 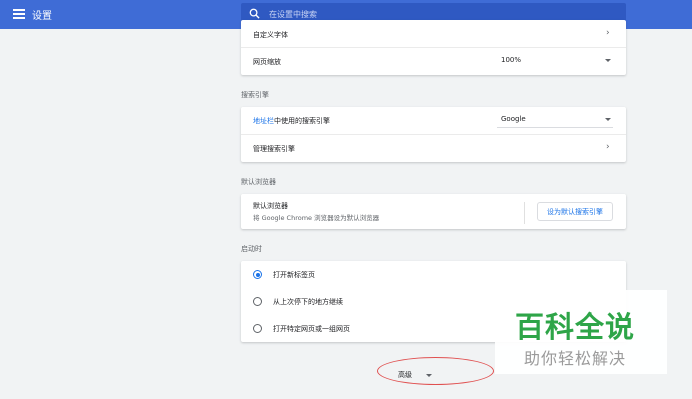 I want to click on page-zoom-select: 100%, so click(x=511, y=60).